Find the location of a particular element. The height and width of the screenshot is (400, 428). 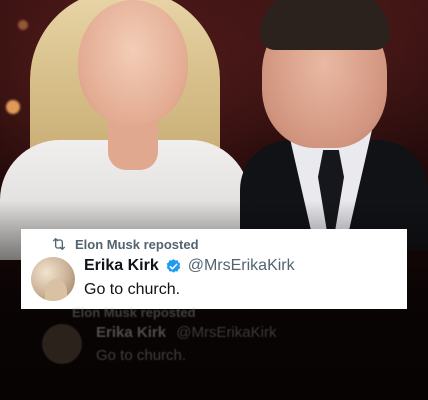

reflection-avatar is located at coordinates (62, 344).